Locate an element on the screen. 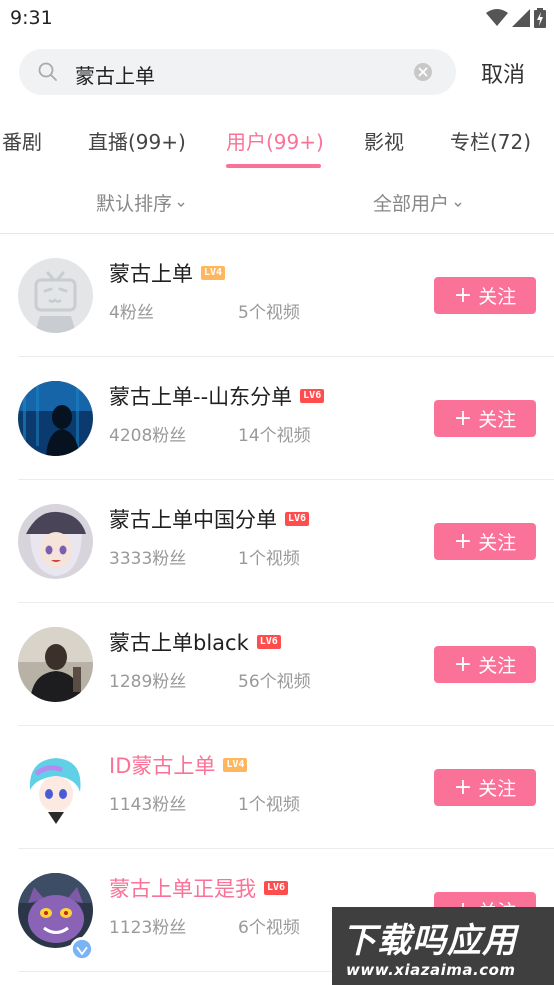  fan-count: 4208粉丝 is located at coordinates (148, 436).